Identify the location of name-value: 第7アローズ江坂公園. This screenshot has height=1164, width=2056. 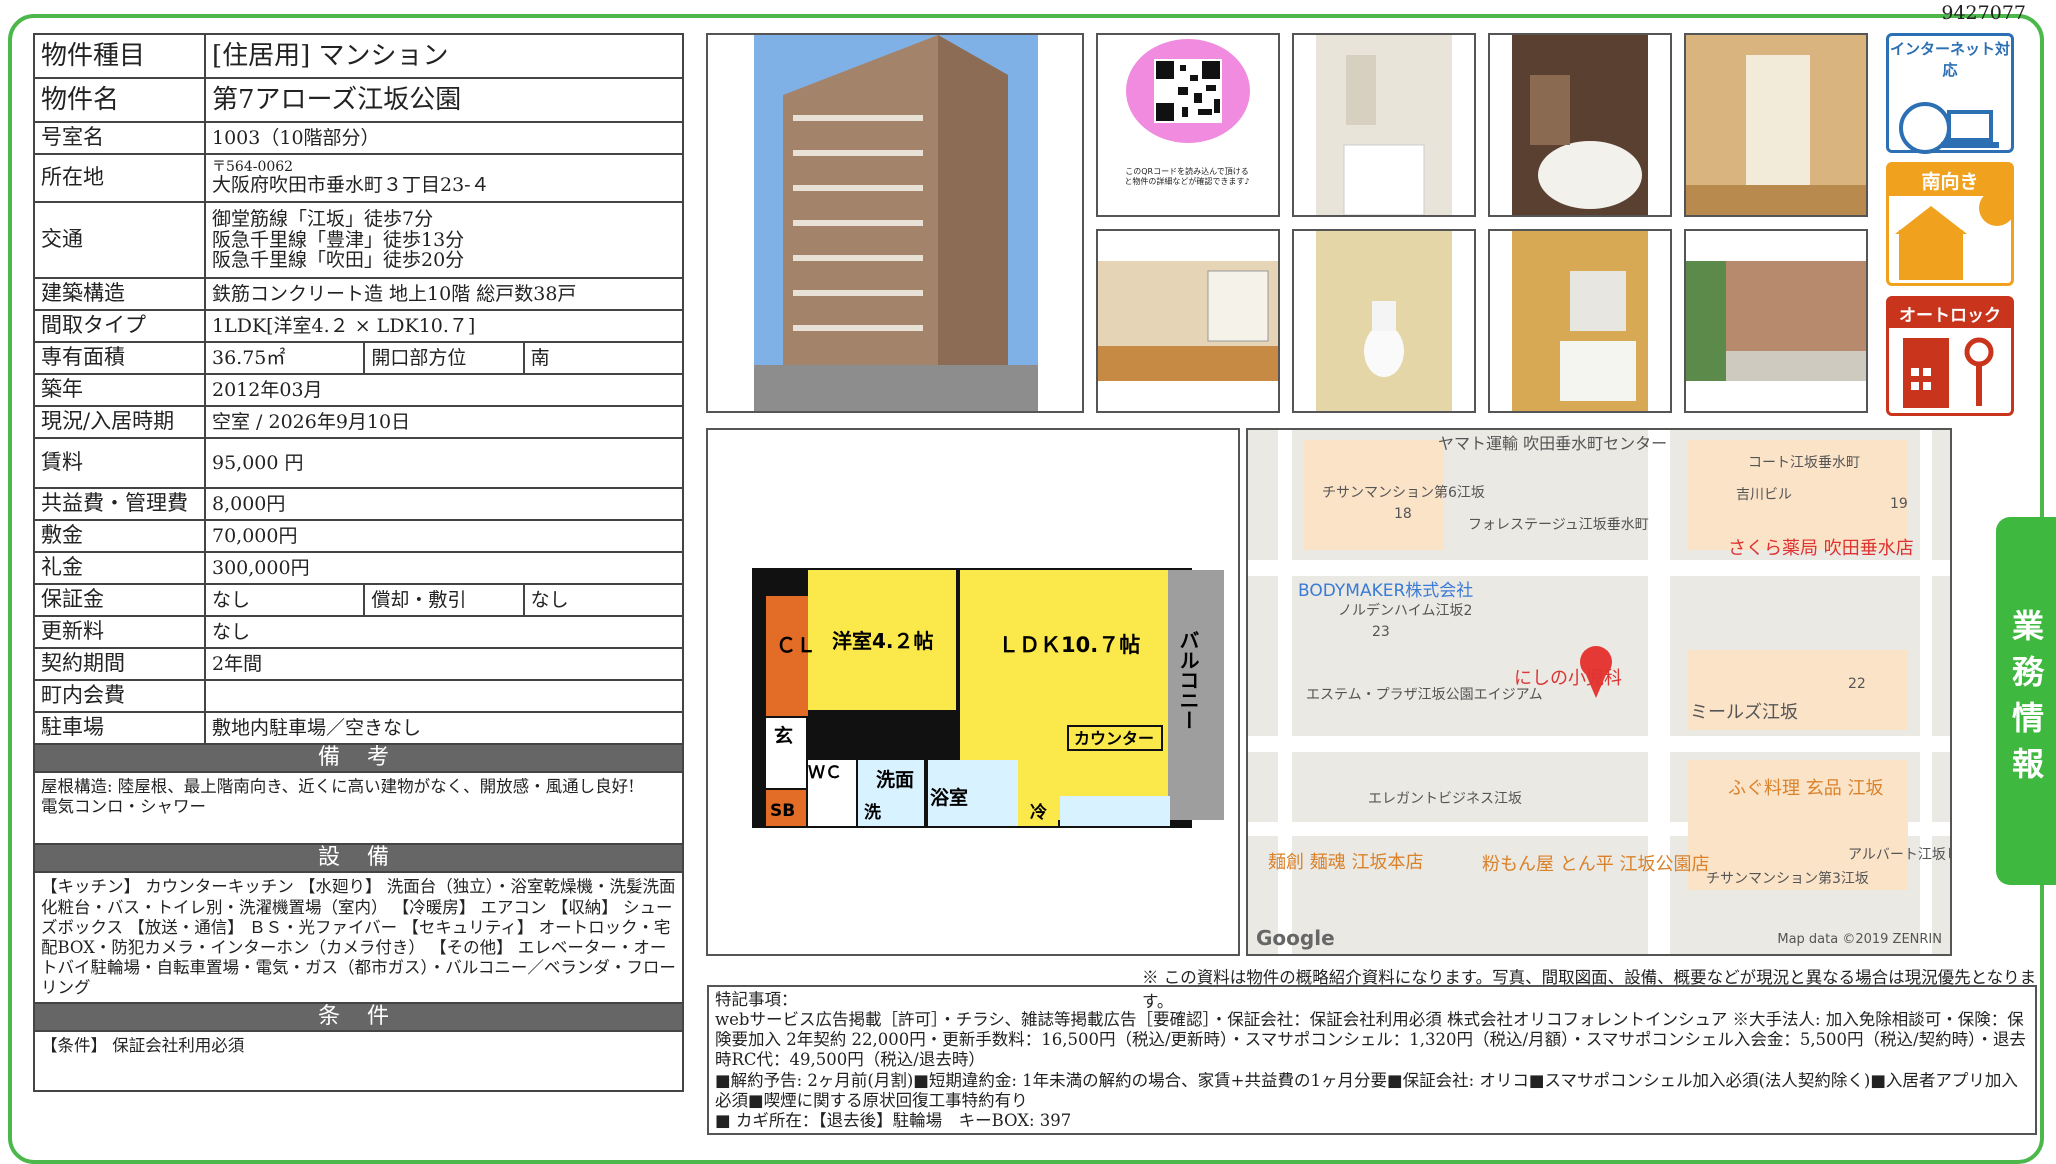
(444, 100).